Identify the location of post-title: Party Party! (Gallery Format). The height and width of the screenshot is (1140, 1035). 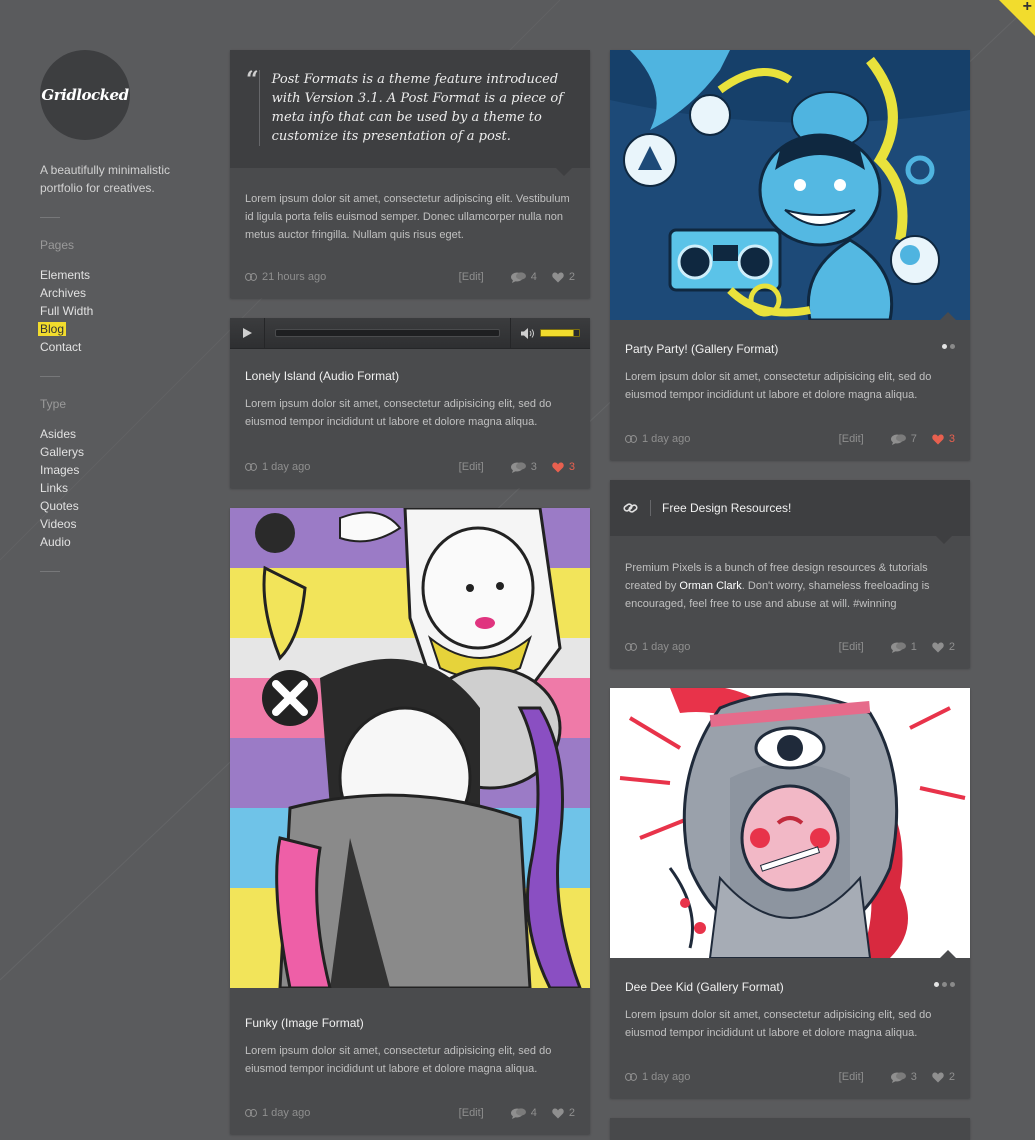
(790, 349).